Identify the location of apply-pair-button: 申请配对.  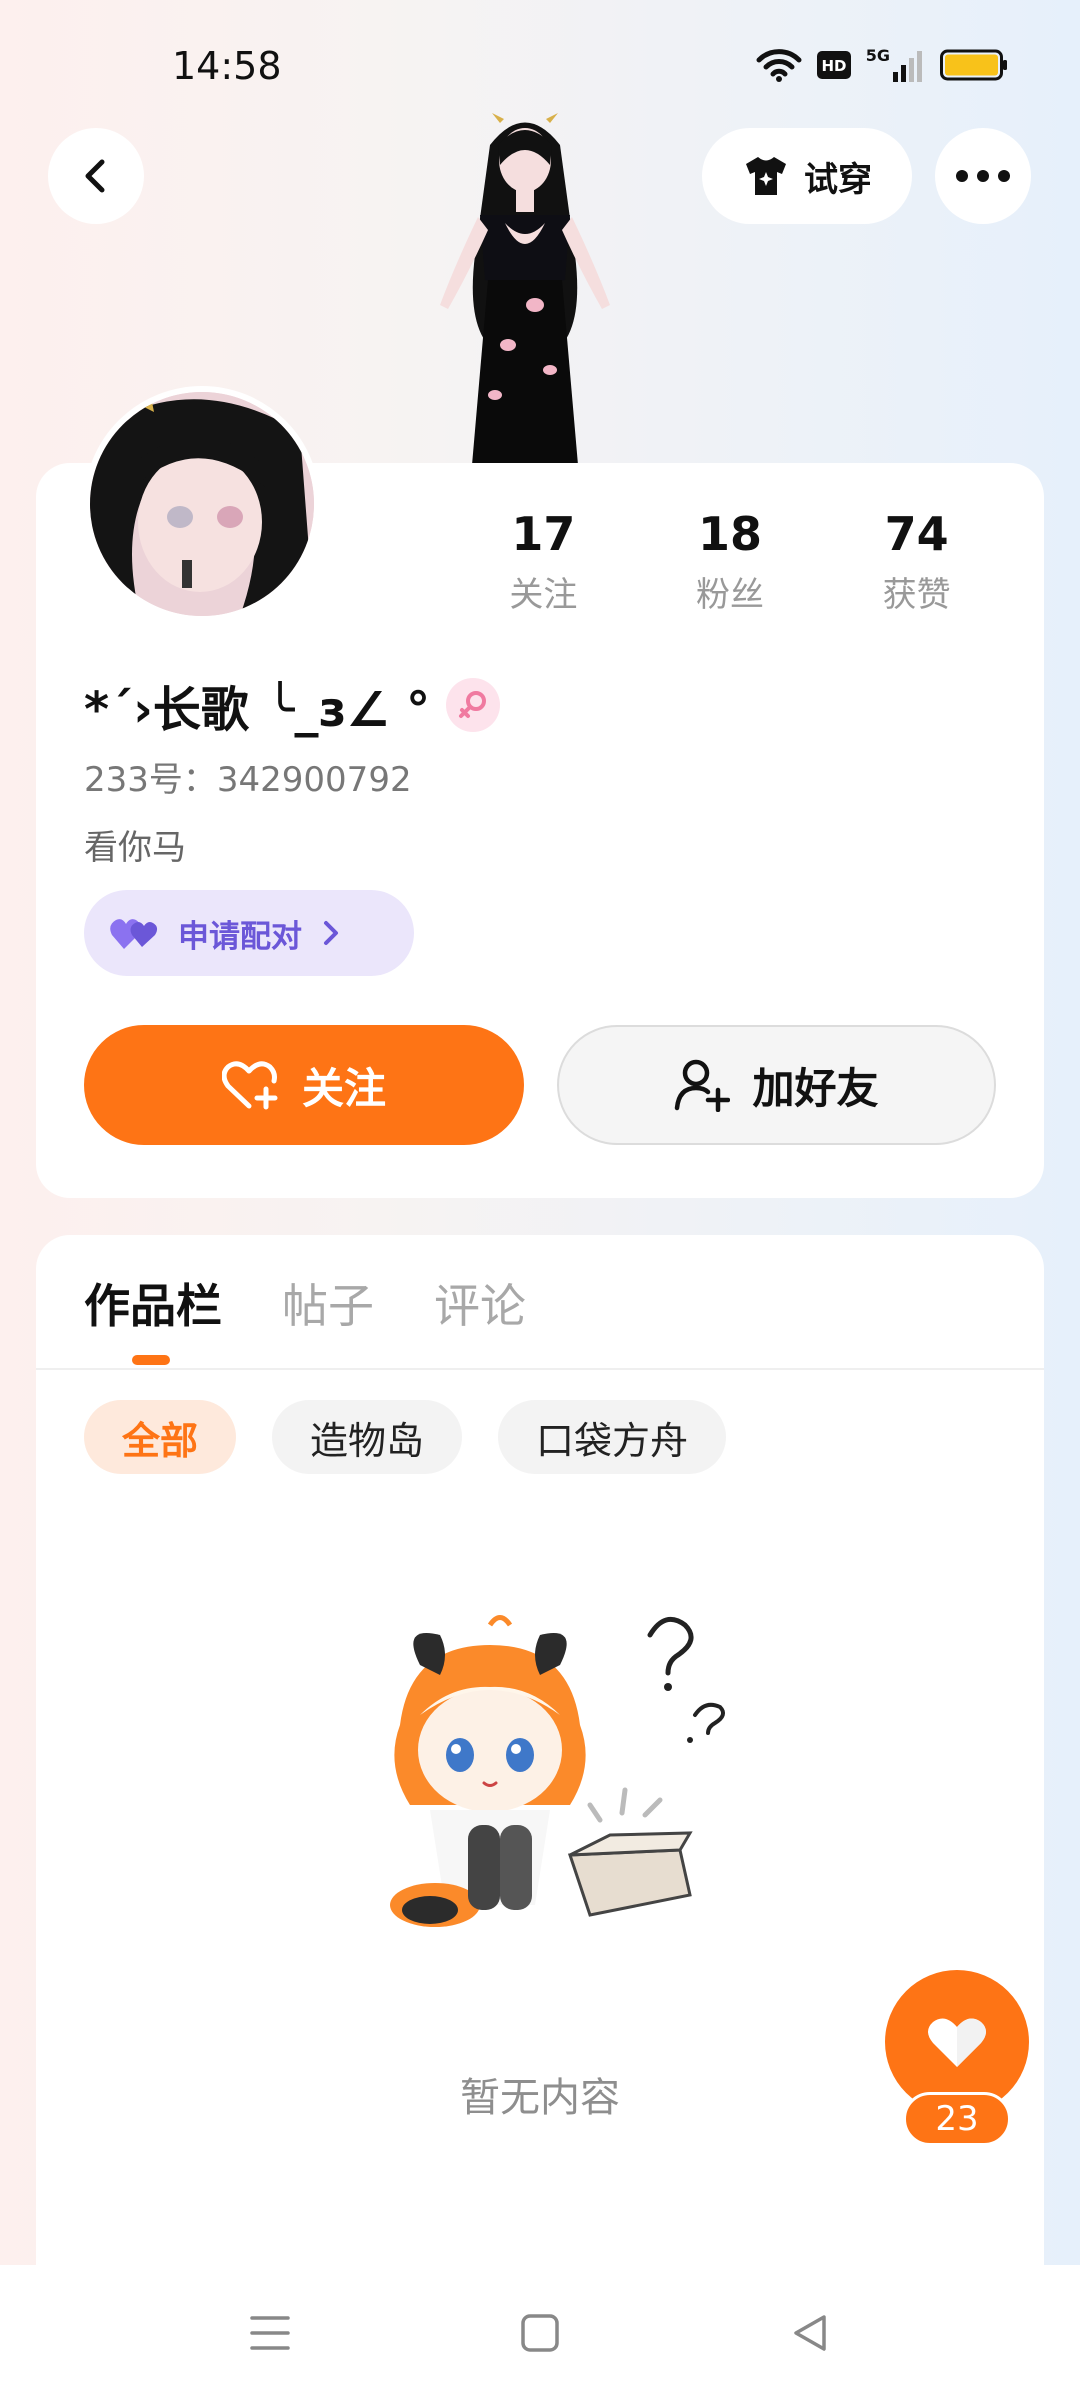
(249, 933).